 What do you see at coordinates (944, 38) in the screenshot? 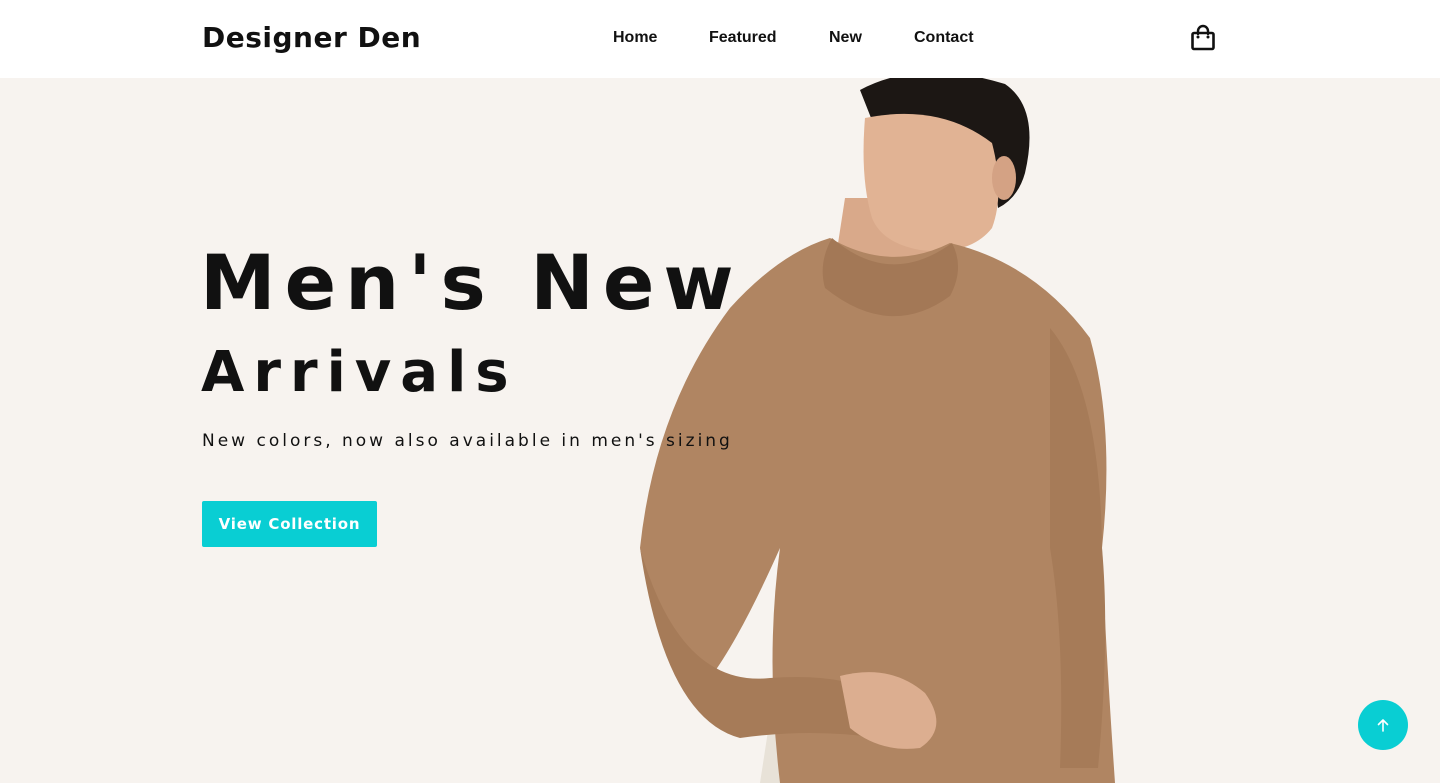
I see `nav-link-contact: Contact` at bounding box center [944, 38].